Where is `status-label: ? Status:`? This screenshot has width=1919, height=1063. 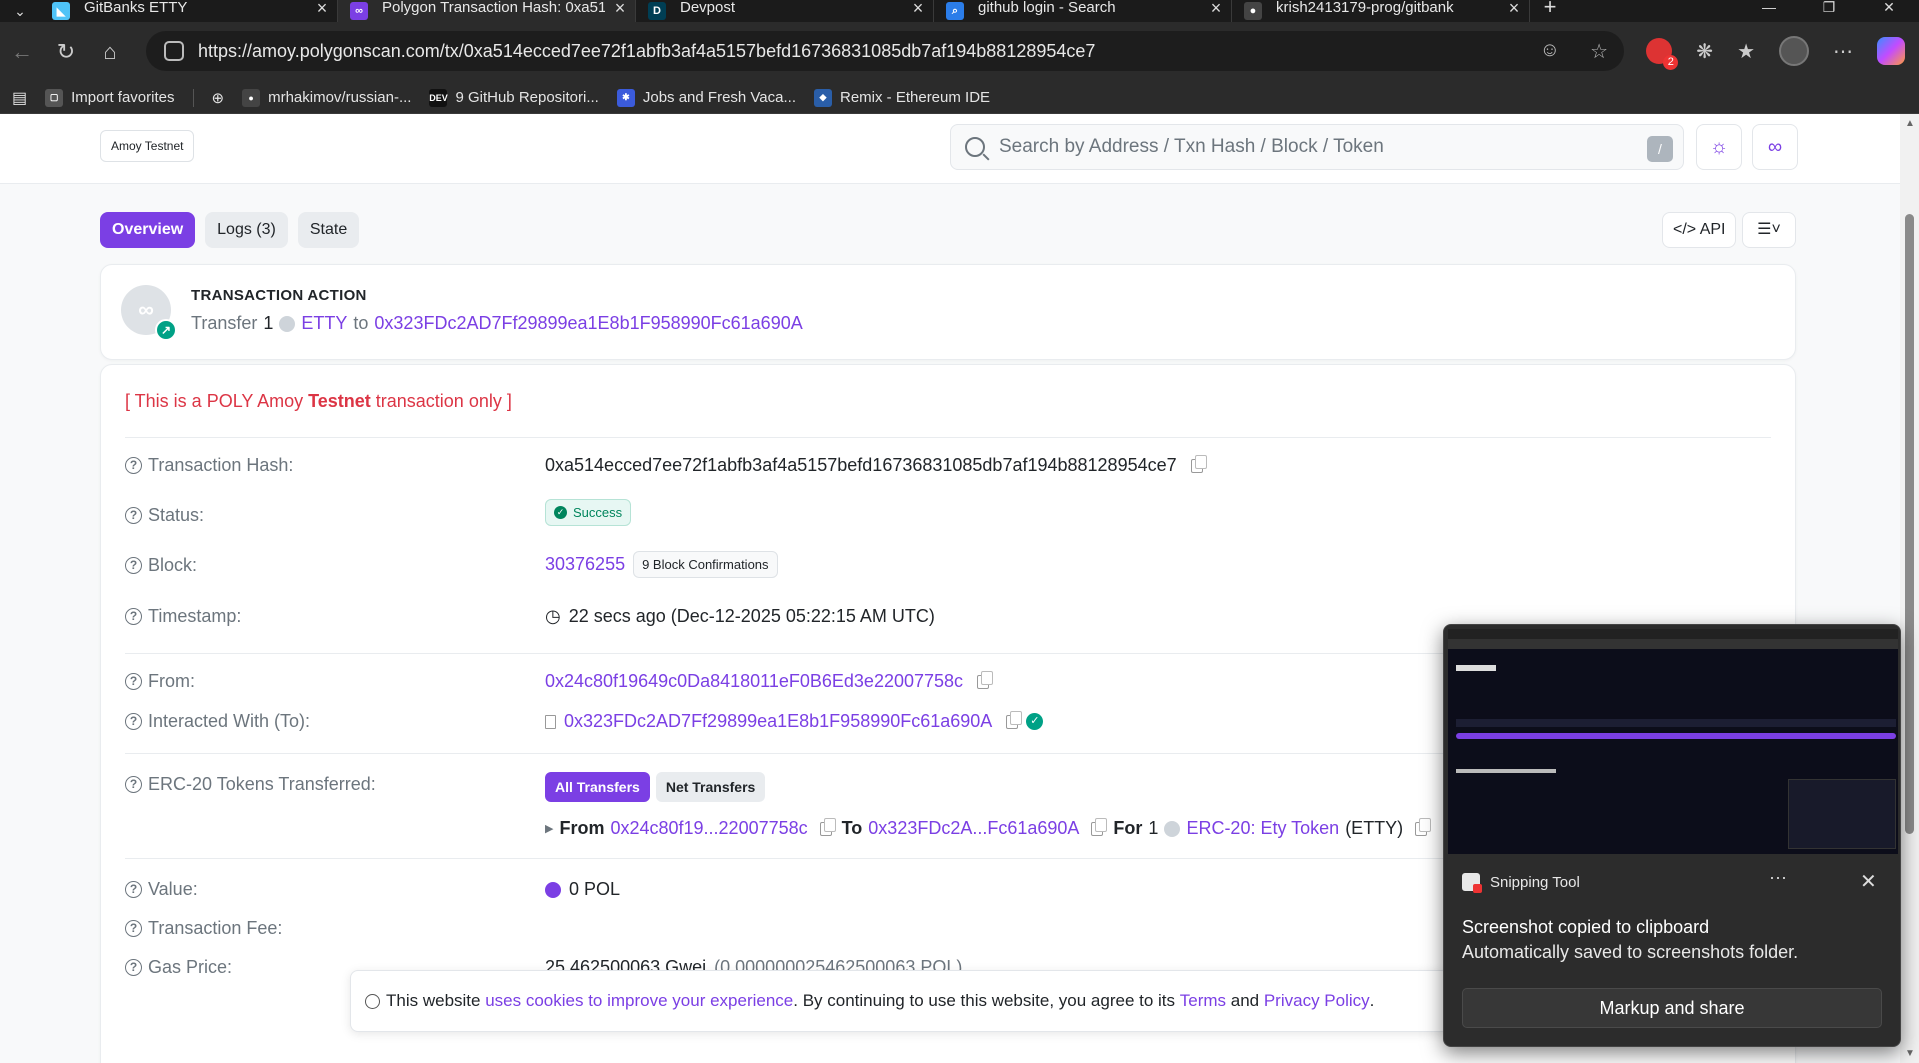
status-label: ? Status: is located at coordinates (164, 515).